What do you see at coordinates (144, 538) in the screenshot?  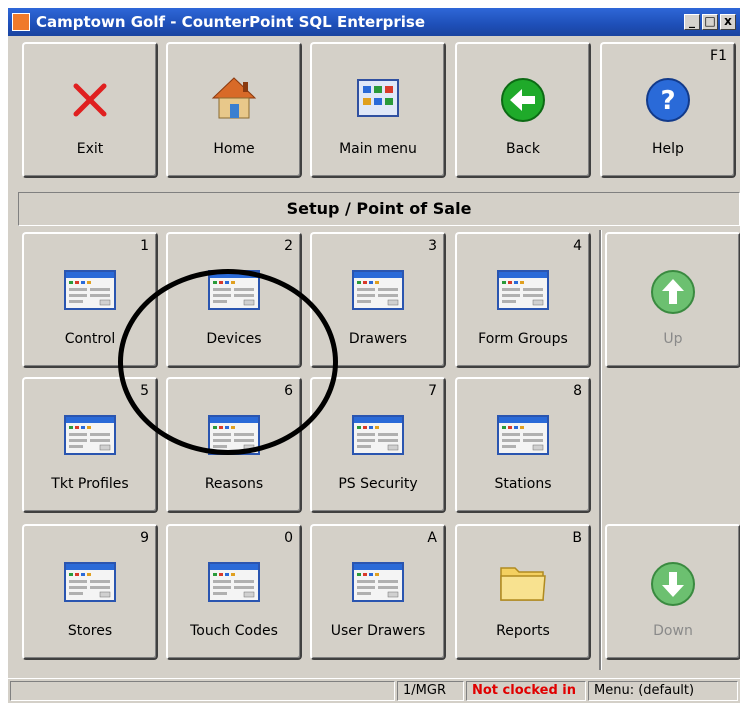 I see `menu-item-hotkey: 9` at bounding box center [144, 538].